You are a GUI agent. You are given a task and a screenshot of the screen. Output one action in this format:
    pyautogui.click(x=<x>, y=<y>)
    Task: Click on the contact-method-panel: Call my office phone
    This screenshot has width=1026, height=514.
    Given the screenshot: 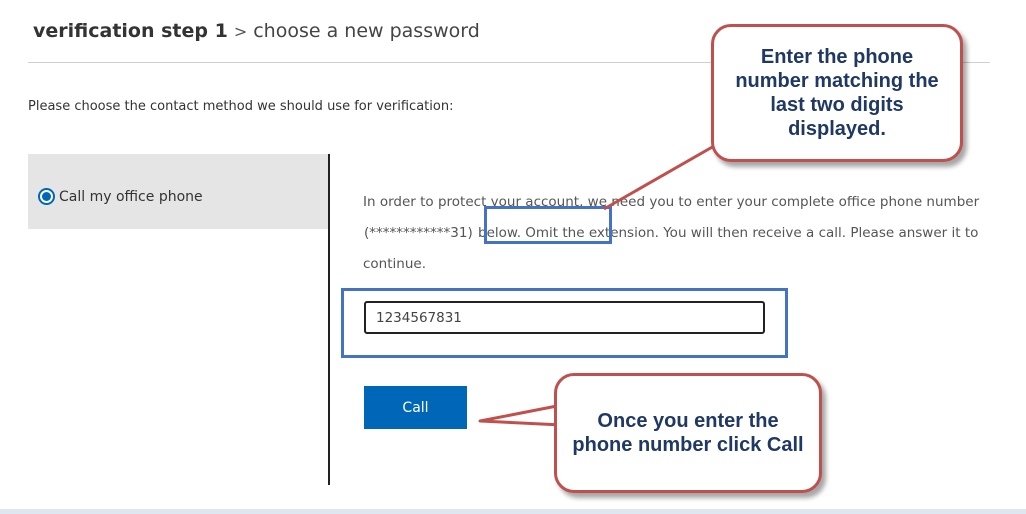 What is the action you would take?
    pyautogui.click(x=178, y=191)
    